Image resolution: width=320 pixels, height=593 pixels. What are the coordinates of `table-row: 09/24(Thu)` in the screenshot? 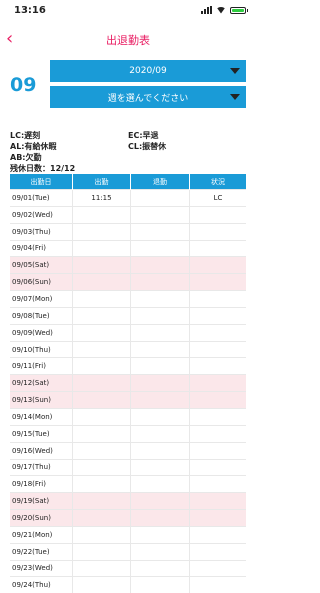 It's located at (128, 585).